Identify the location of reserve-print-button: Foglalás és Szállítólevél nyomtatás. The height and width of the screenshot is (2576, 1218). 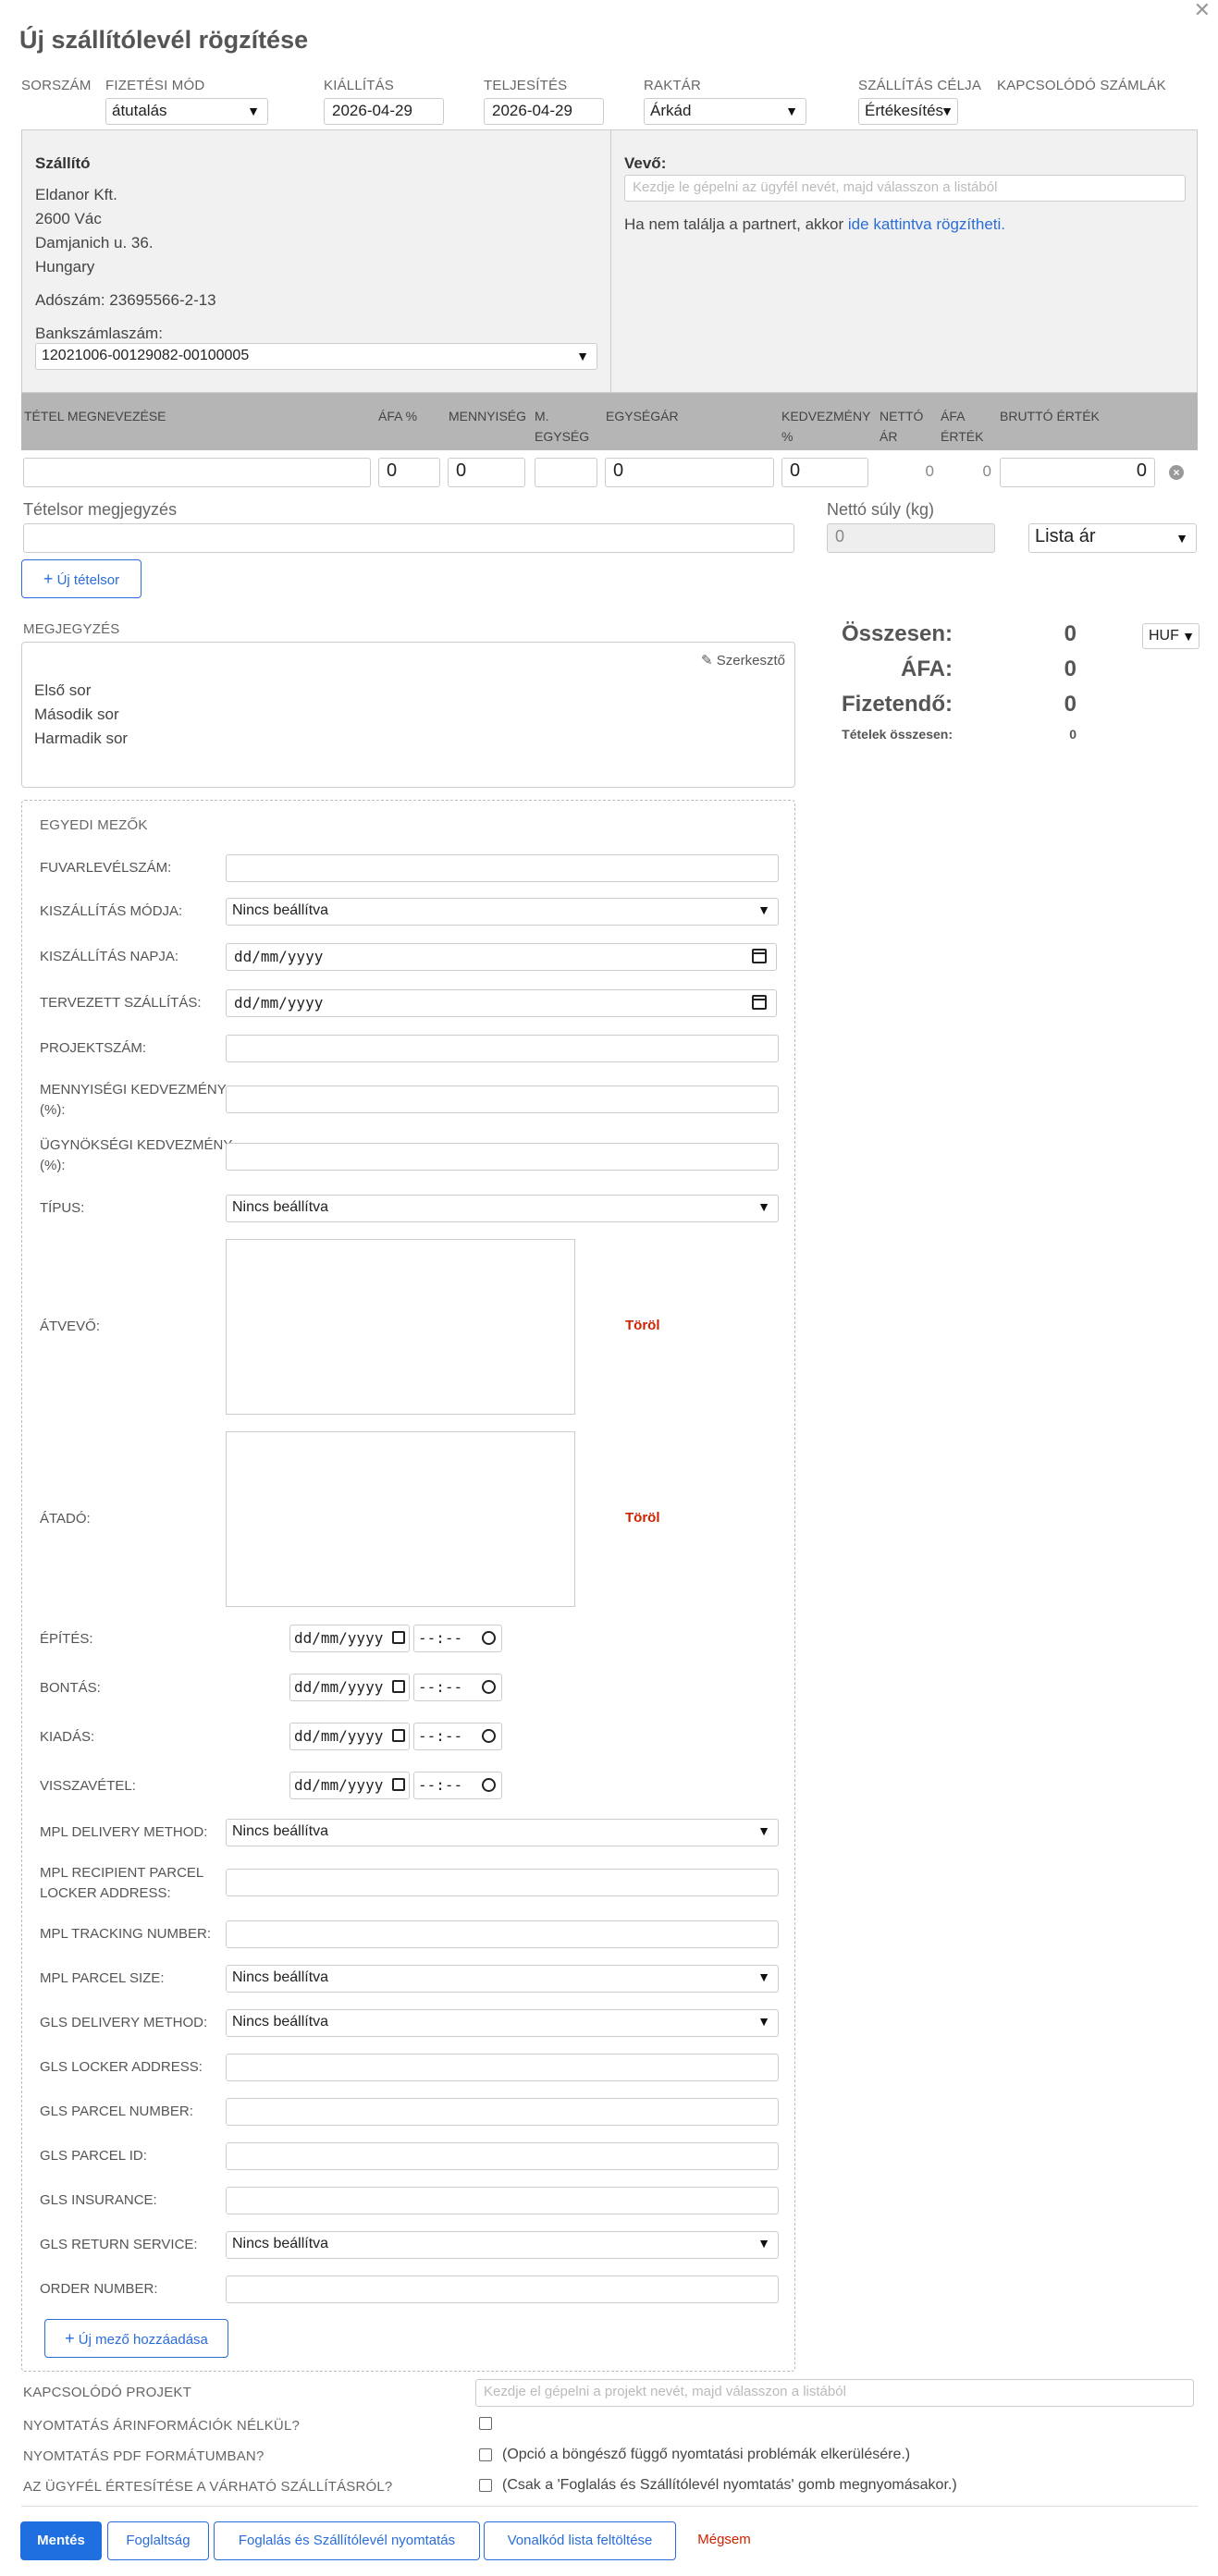
(347, 2540).